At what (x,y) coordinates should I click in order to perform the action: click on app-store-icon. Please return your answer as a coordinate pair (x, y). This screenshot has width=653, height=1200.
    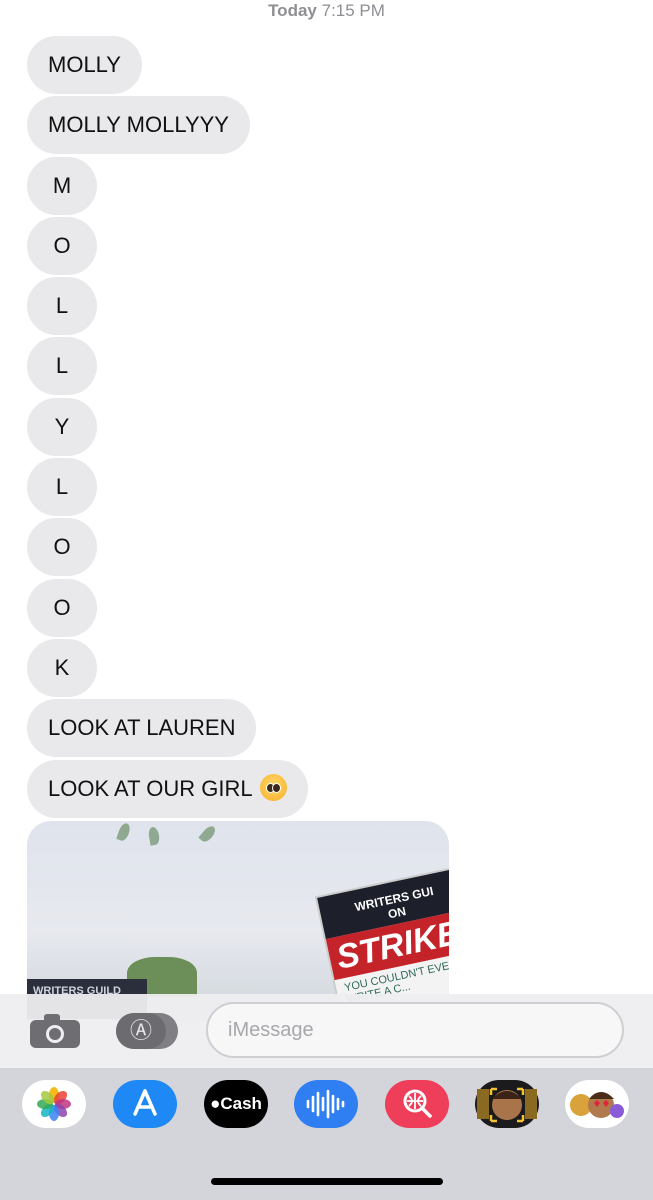
    Looking at the image, I should click on (145, 1102).